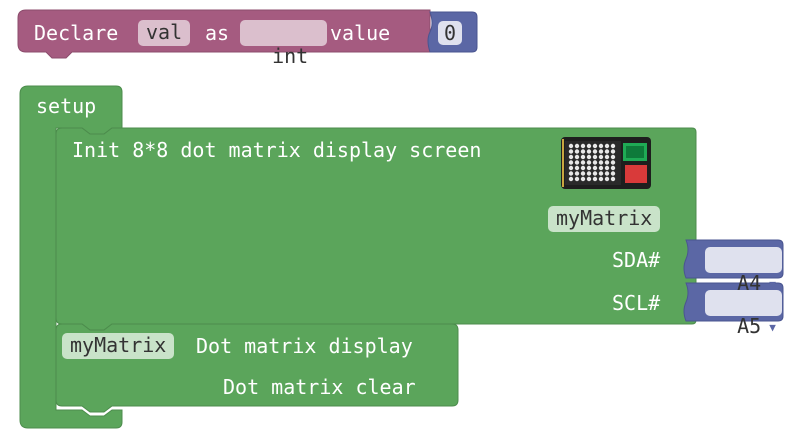  I want to click on dot-matrix-module-icon, so click(606, 163).